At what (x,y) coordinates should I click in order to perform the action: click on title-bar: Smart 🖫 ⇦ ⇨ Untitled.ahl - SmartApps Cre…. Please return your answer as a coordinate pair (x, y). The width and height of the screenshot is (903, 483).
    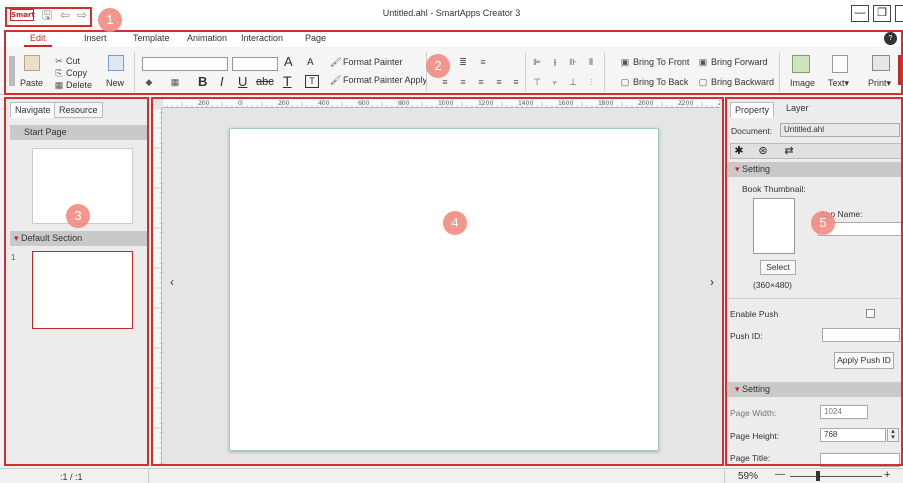
    Looking at the image, I should click on (451, 15).